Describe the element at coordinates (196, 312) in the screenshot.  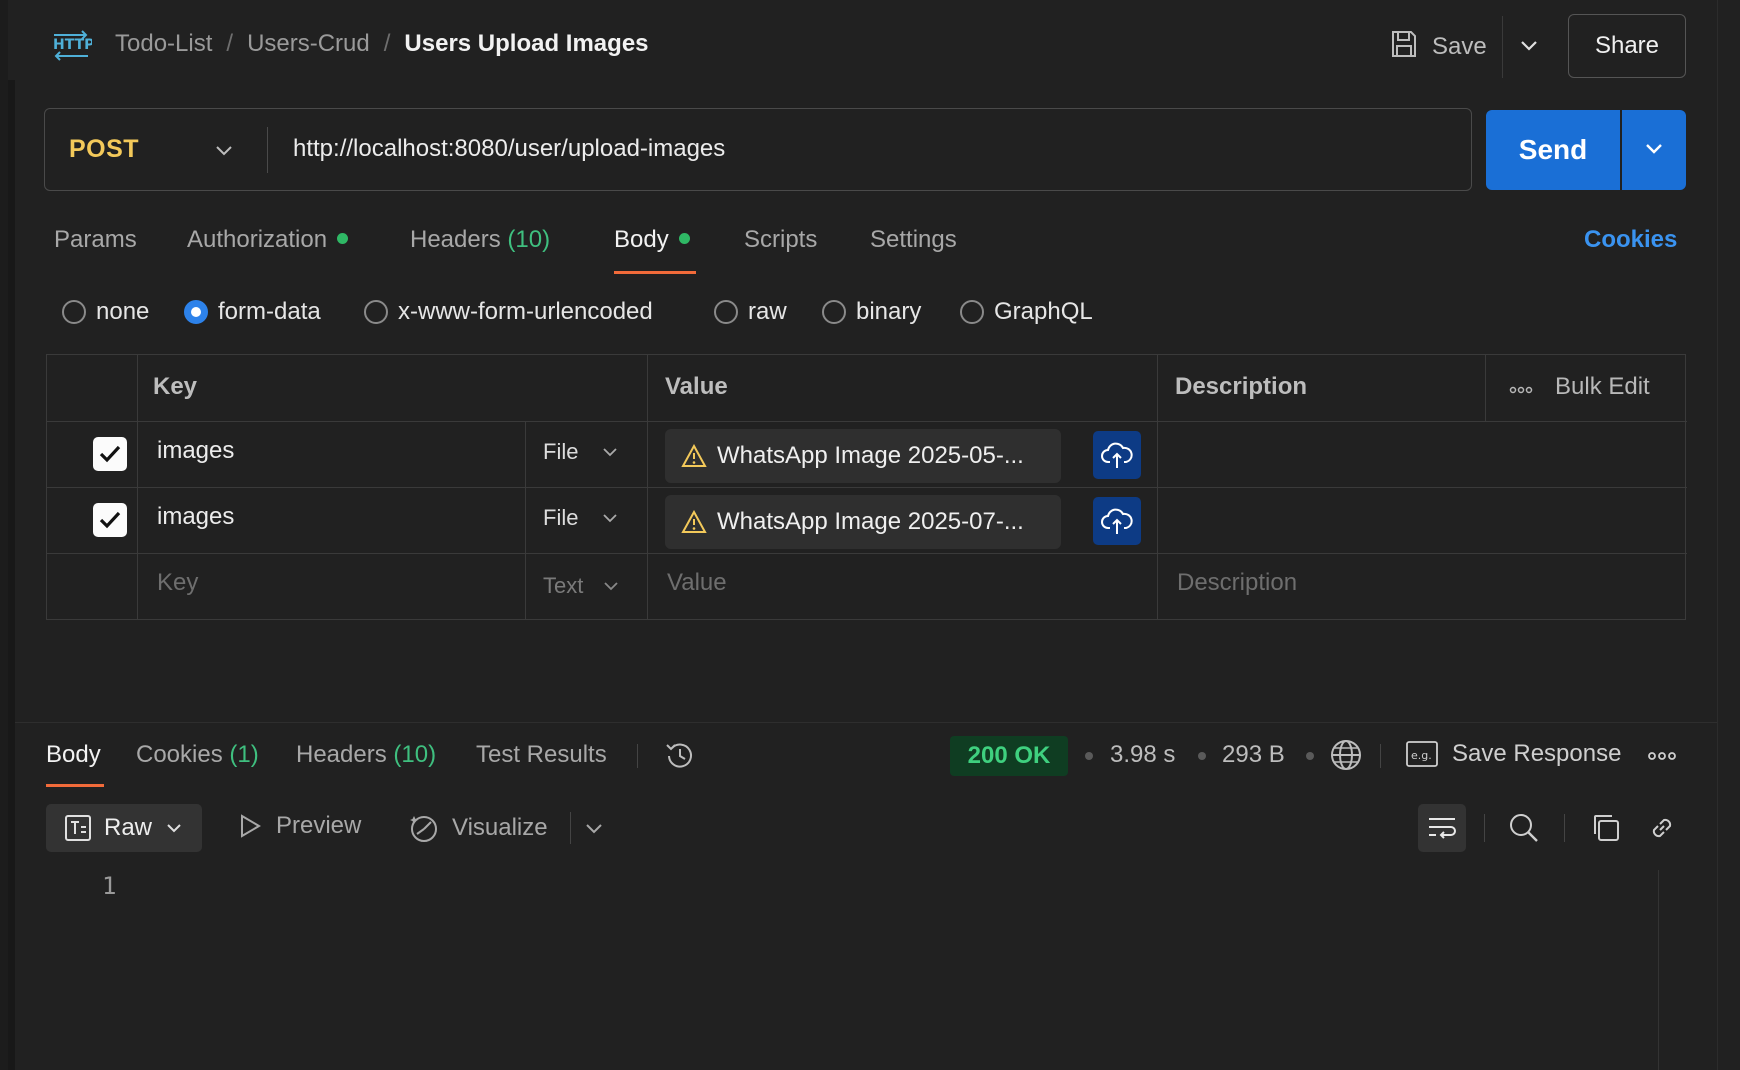
I see `radio-circle-selected` at that location.